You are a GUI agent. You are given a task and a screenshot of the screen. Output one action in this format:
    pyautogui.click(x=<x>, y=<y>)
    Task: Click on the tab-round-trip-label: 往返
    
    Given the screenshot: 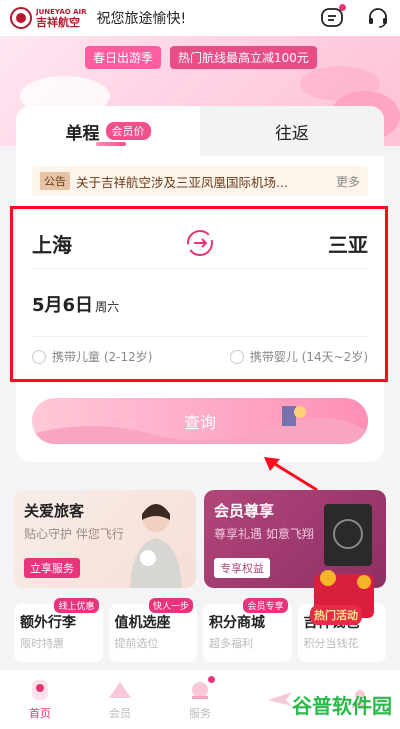 What is the action you would take?
    pyautogui.click(x=292, y=133)
    